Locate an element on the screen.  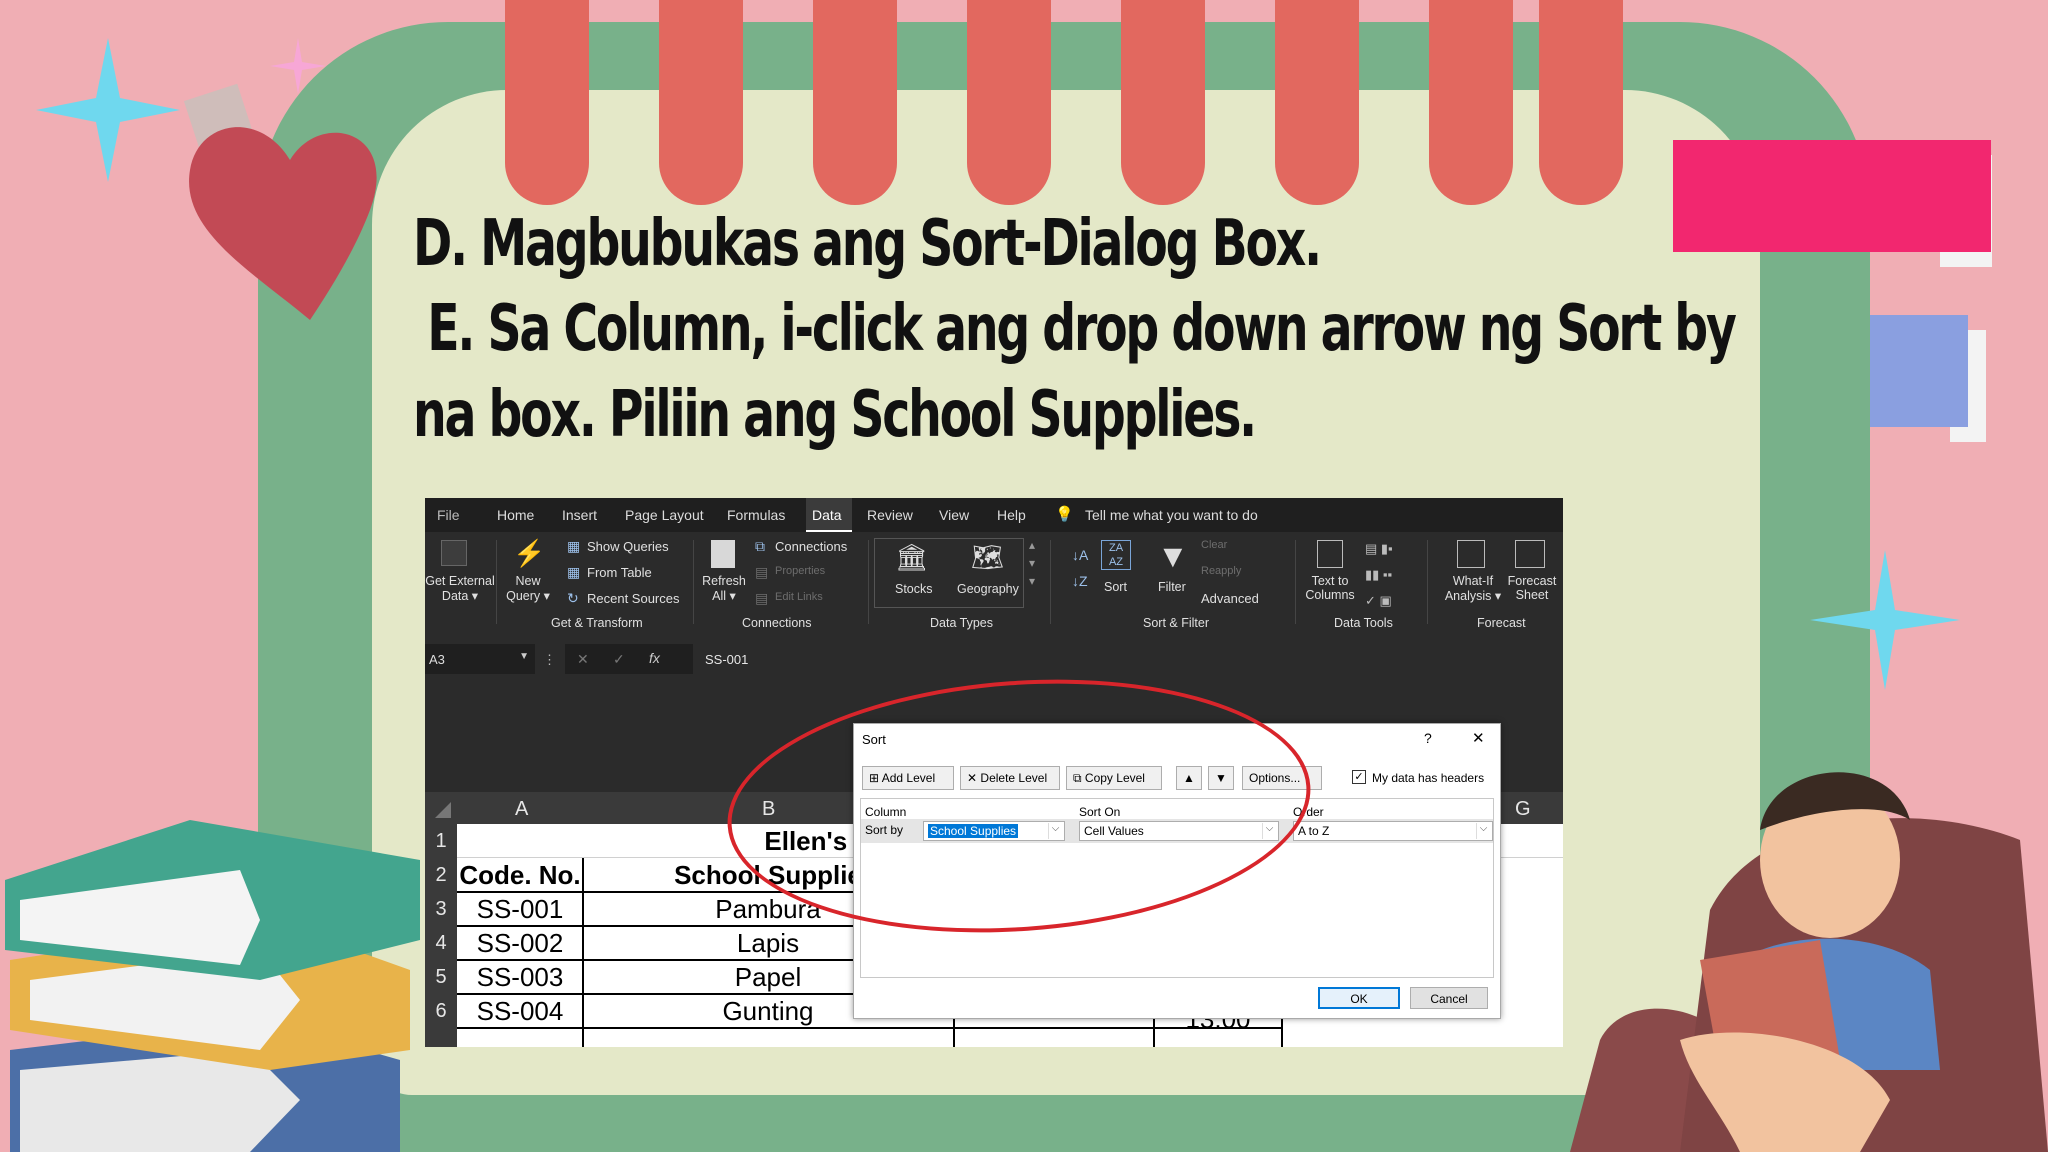
menu-page-layout: Page Layout is located at coordinates (664, 515).